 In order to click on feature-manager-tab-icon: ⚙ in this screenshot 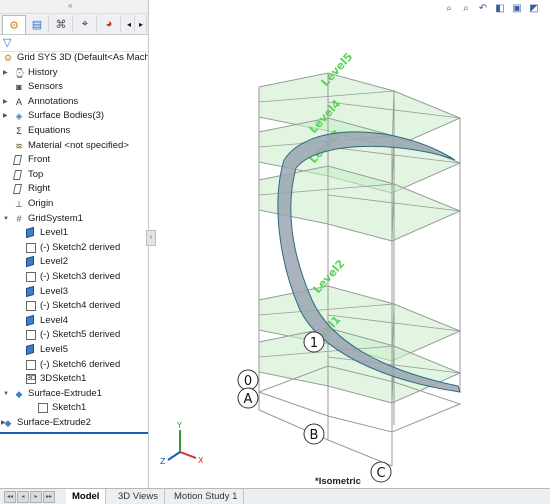, I will do `click(14, 24)`.